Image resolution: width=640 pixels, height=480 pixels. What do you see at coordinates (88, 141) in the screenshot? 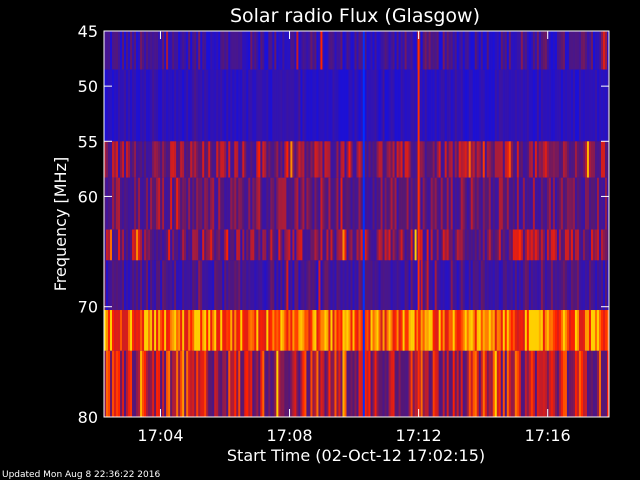
I see `y-tick-label: 55` at bounding box center [88, 141].